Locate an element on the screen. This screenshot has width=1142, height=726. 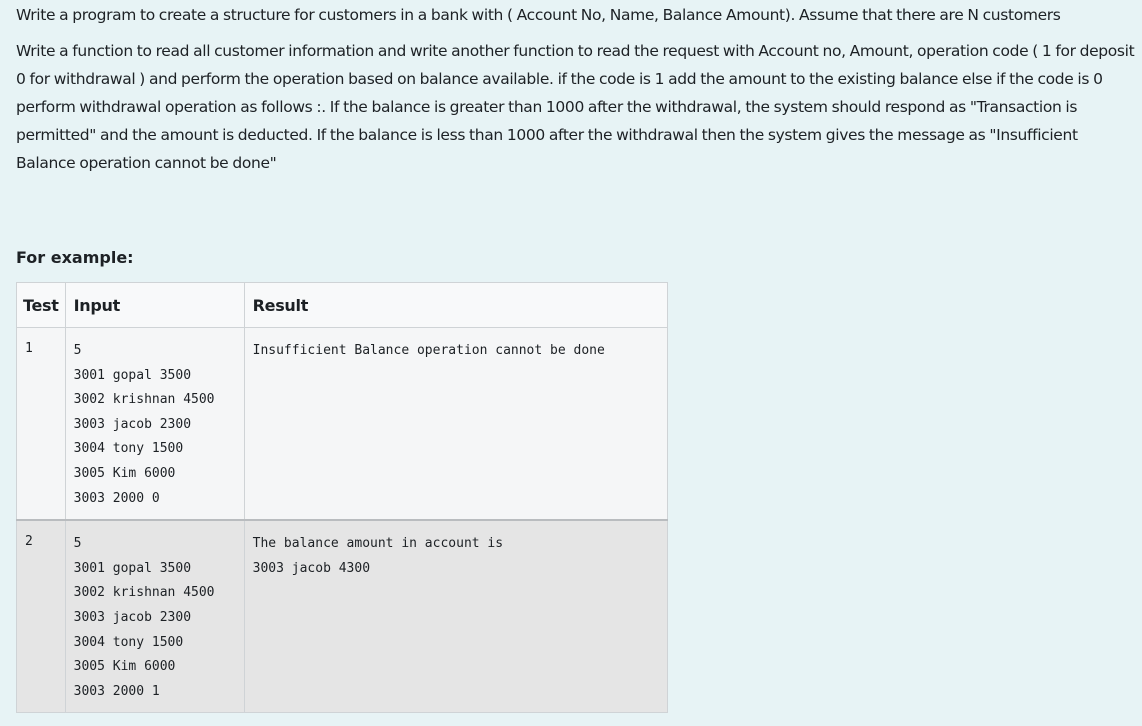
table-header-row: Test Input Result is located at coordinates (342, 305).